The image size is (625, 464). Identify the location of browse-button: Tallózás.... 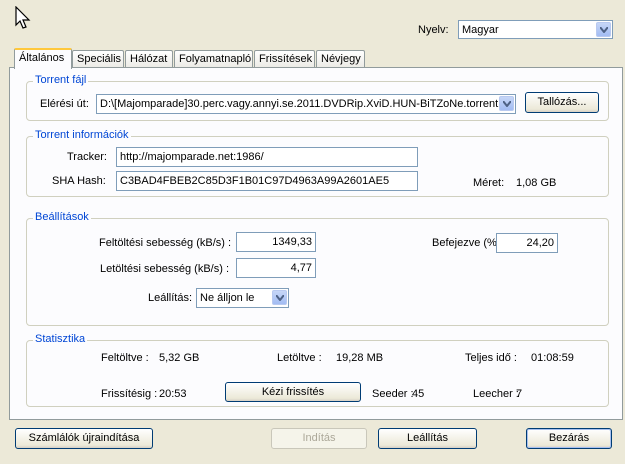
(562, 102).